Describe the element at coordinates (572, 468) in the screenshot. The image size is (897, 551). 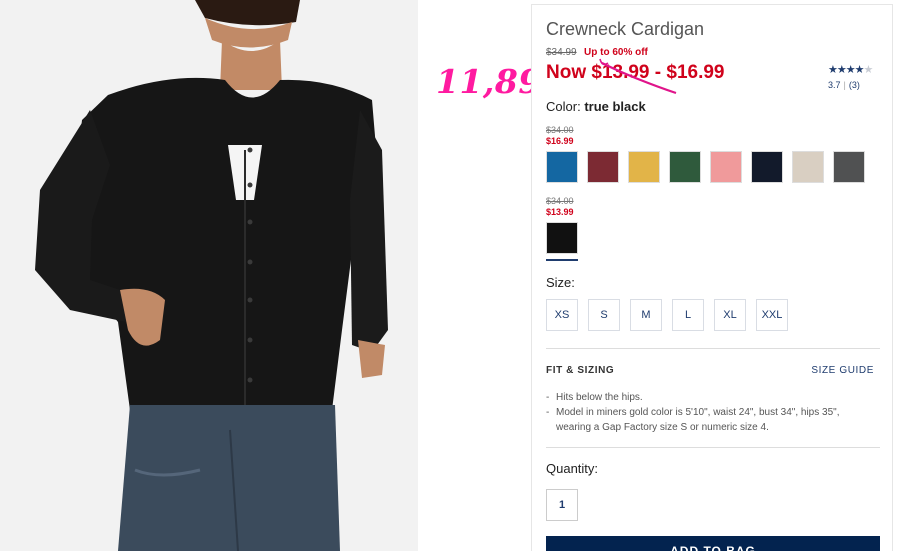
I see `quantity-label: Quantity:` at that location.